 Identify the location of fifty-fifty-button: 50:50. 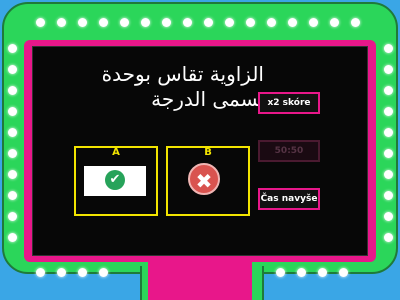
(289, 151).